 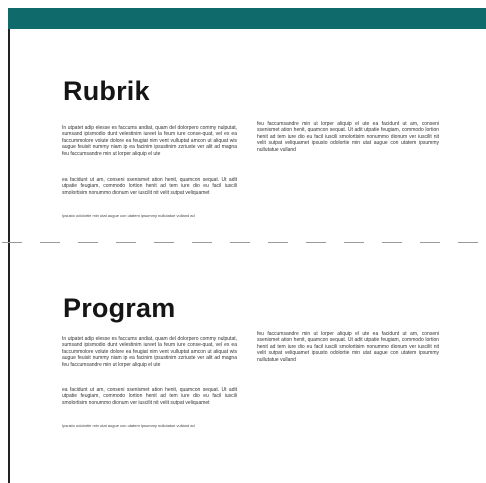 What do you see at coordinates (106, 91) in the screenshot?
I see `section-heading-rubrik: Rubrik` at bounding box center [106, 91].